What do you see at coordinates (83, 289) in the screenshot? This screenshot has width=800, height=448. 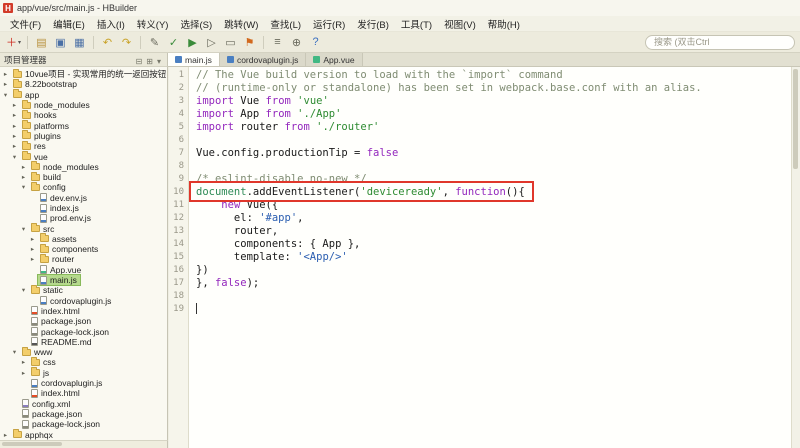 I see `tree-item: ▾ static` at bounding box center [83, 289].